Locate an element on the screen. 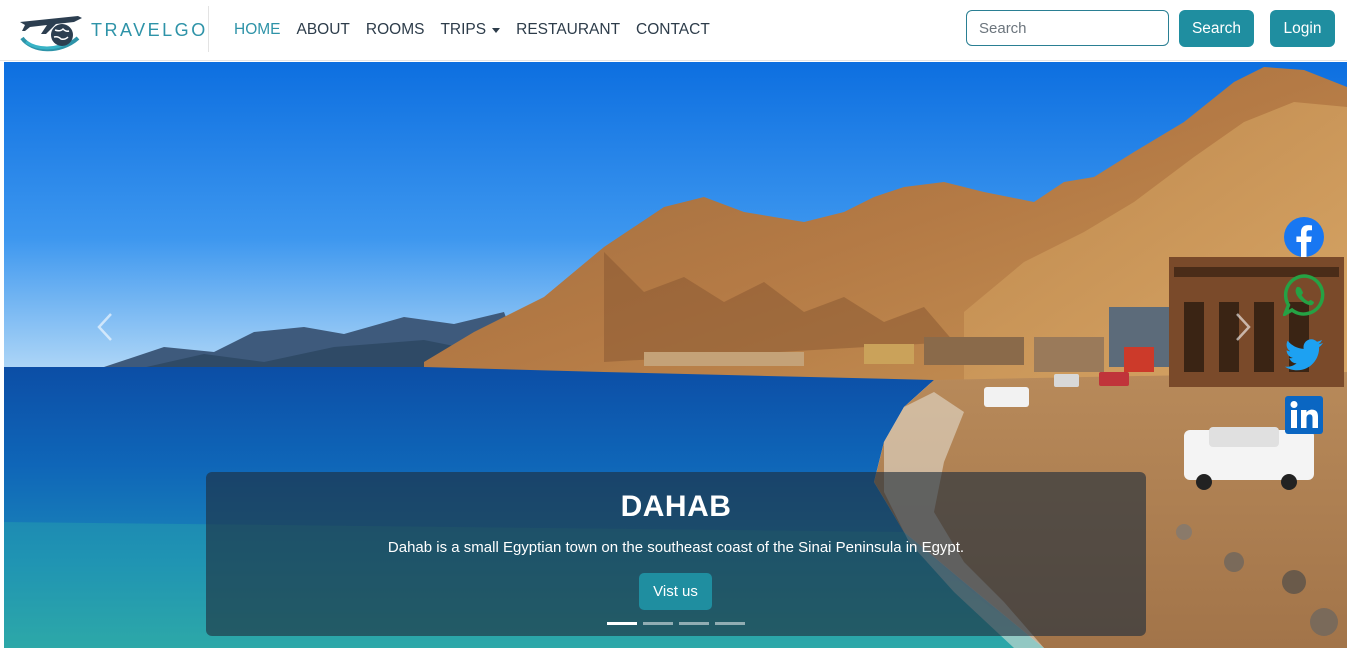  chevron-right-icon is located at coordinates (1243, 327).